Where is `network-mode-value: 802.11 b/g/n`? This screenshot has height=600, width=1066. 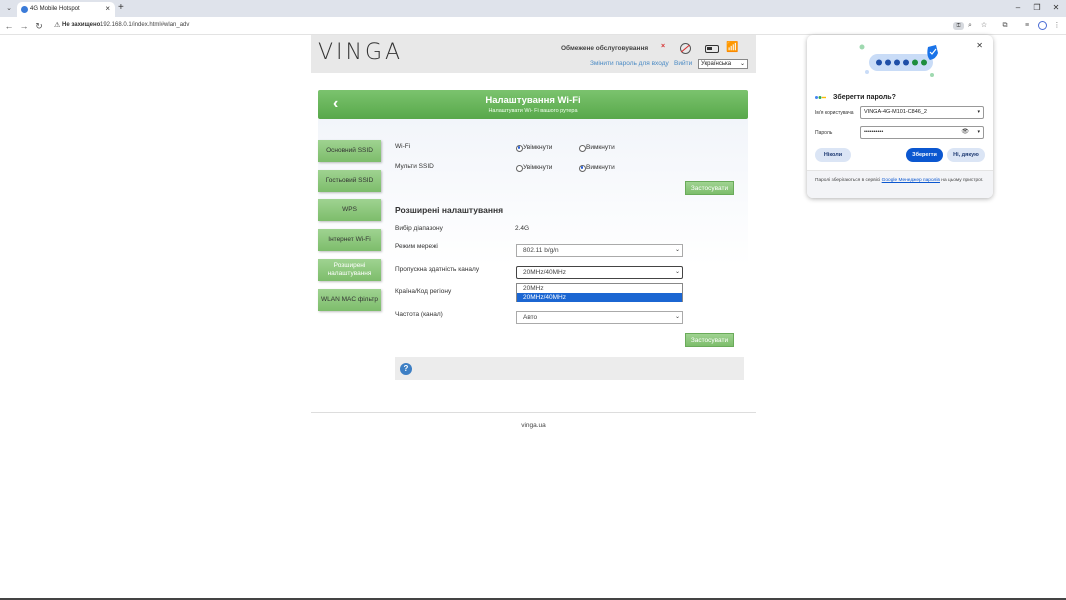 network-mode-value: 802.11 b/g/n is located at coordinates (541, 250).